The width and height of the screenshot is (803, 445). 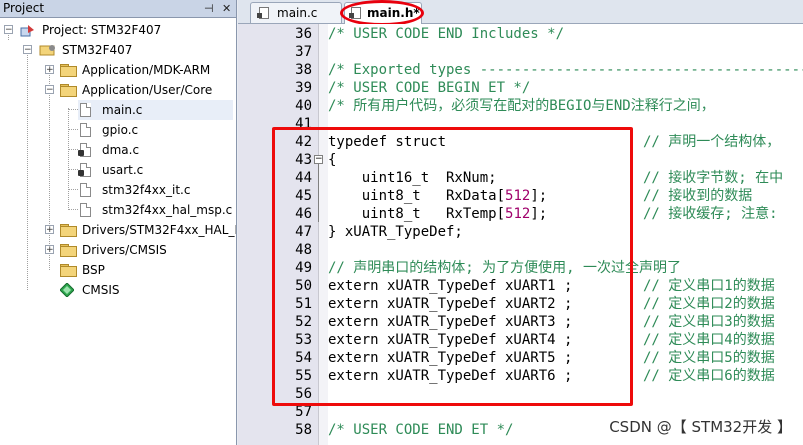 I want to click on editor-tab-bar: main.c main.h*, so click(x=520, y=12).